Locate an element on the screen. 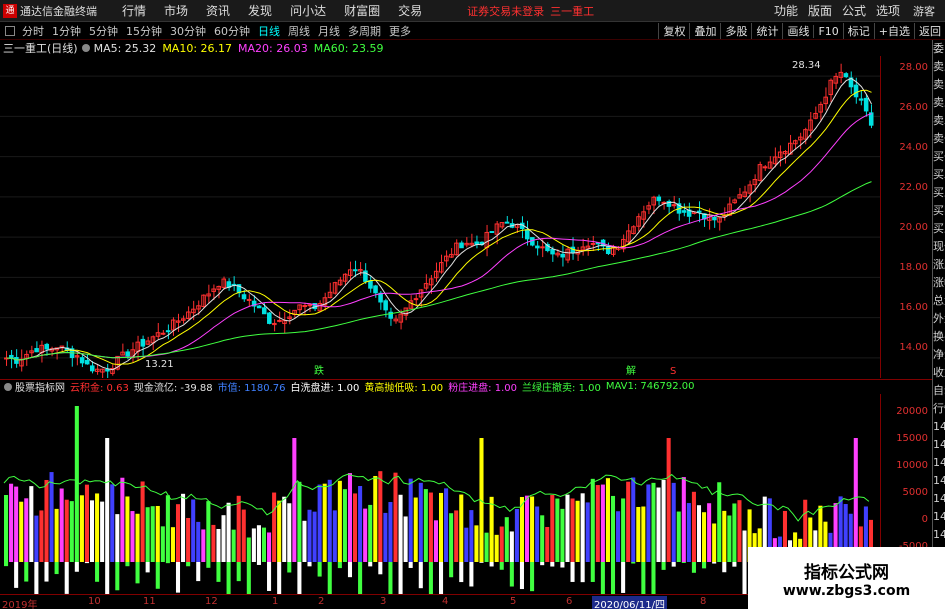  app-logo-icon: 通 is located at coordinates (10, 10).